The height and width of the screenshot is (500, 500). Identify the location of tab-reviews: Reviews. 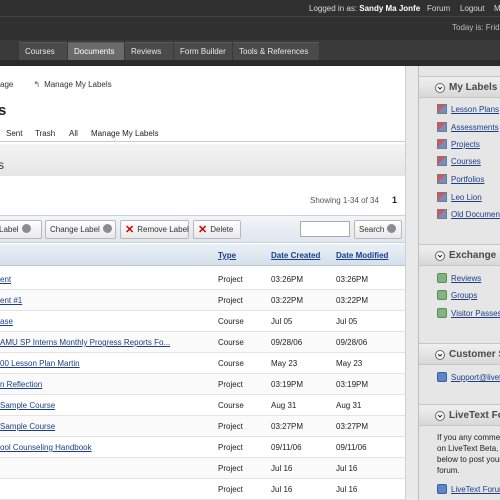
(149, 51).